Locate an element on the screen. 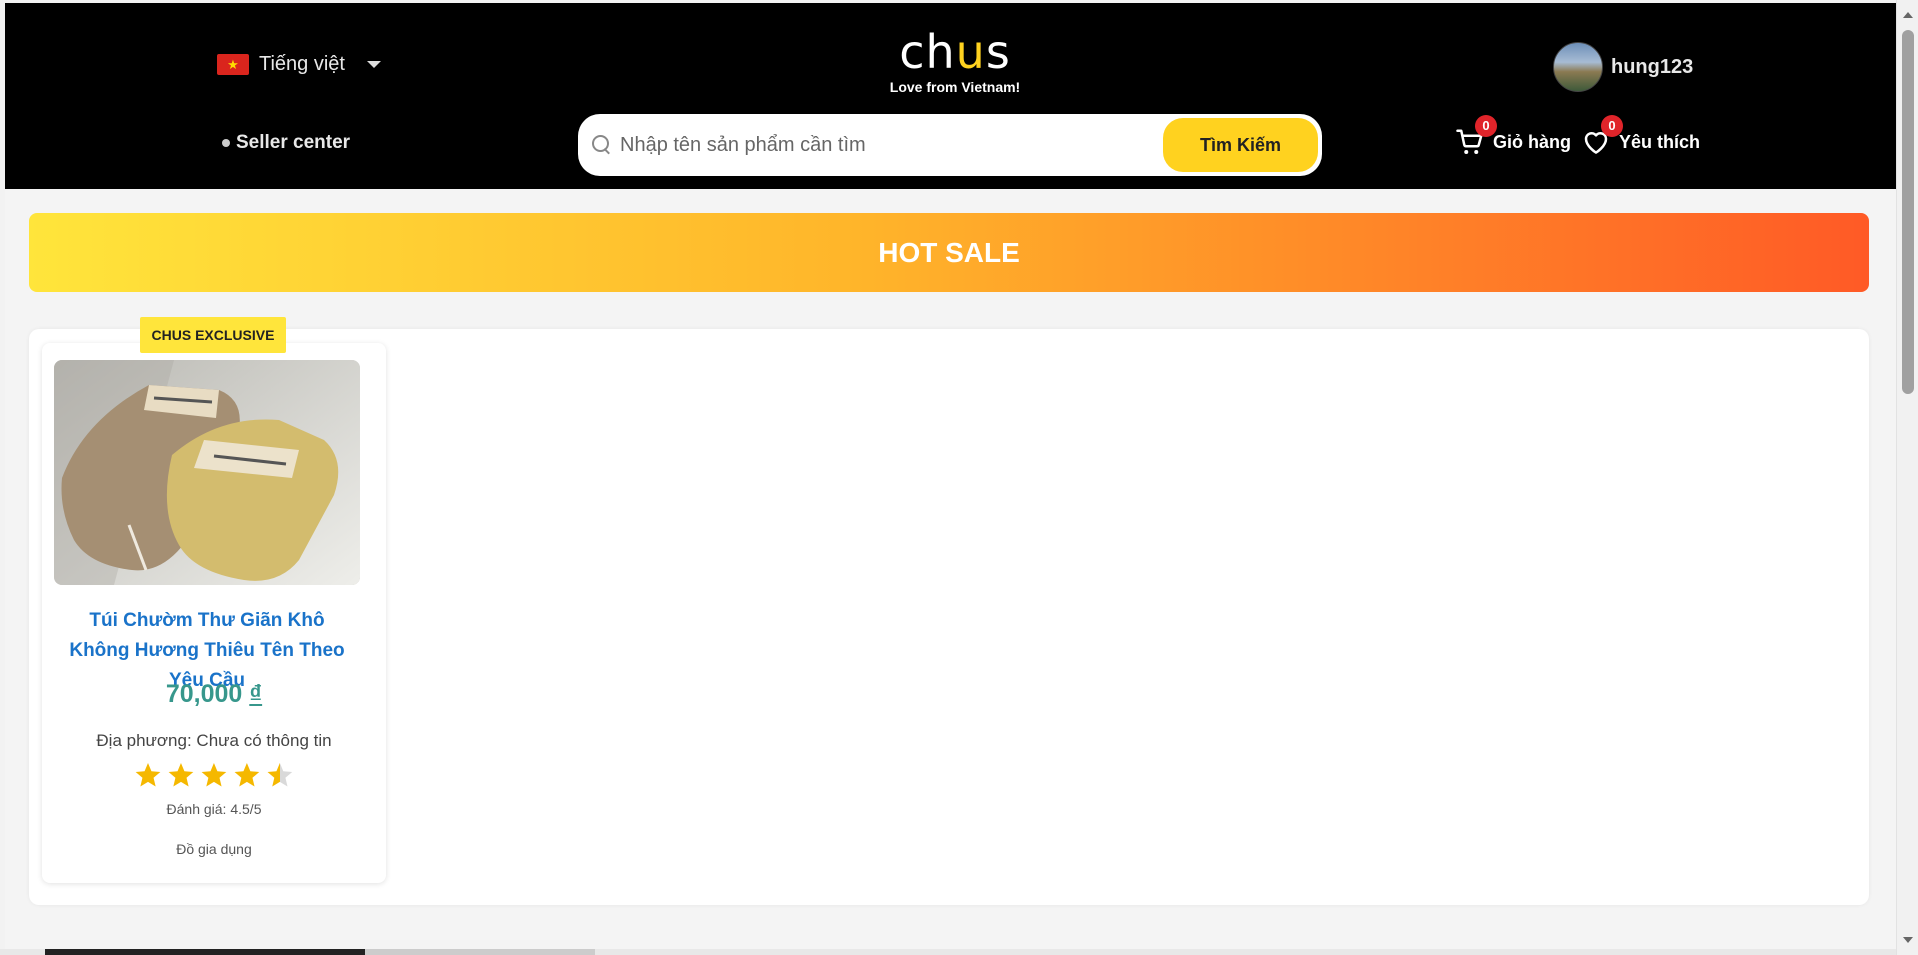 This screenshot has width=1918, height=955. chevron-down-icon is located at coordinates (373, 64).